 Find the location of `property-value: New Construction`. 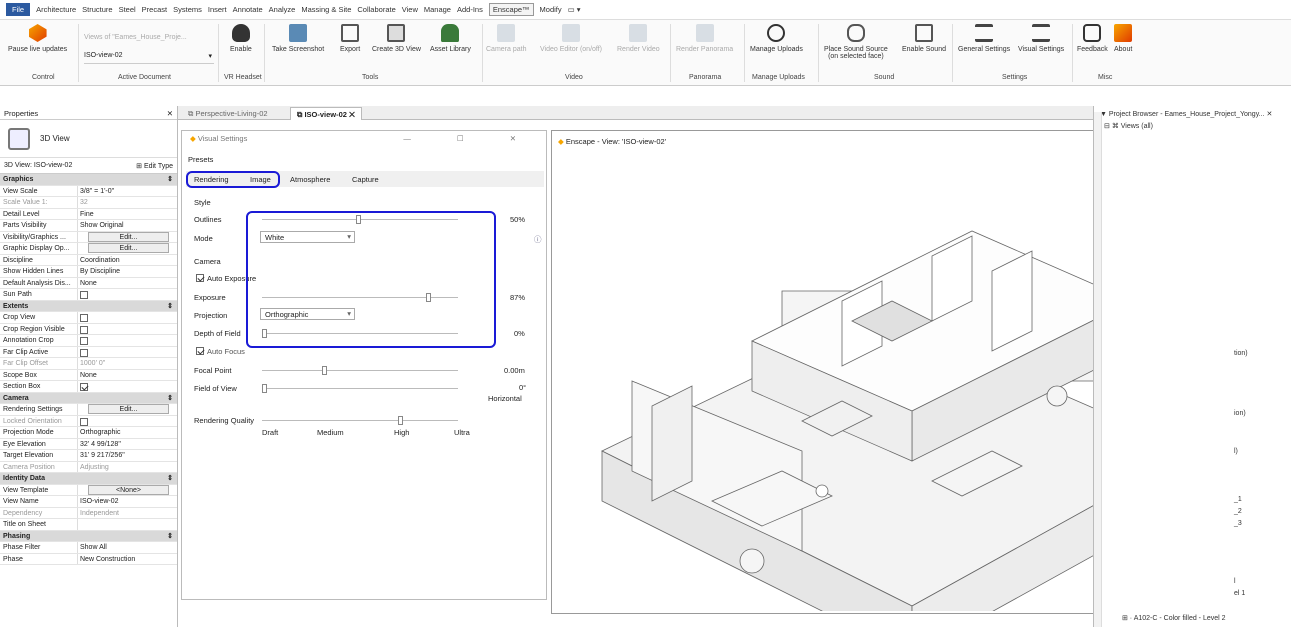

property-value: New Construction is located at coordinates (107, 559).